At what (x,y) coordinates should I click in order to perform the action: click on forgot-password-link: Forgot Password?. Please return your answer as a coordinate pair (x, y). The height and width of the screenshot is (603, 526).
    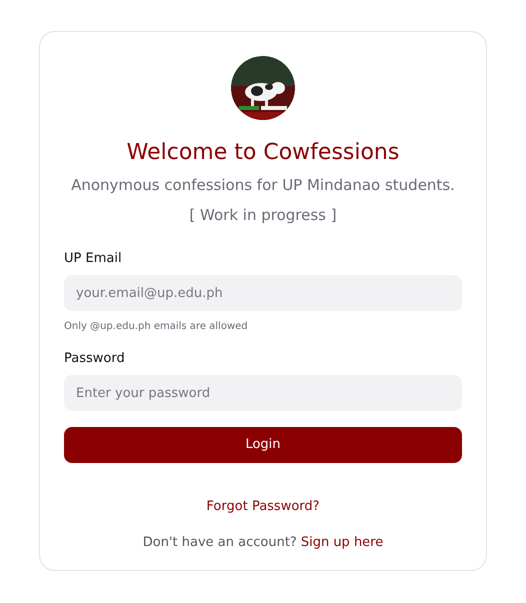
    Looking at the image, I should click on (263, 506).